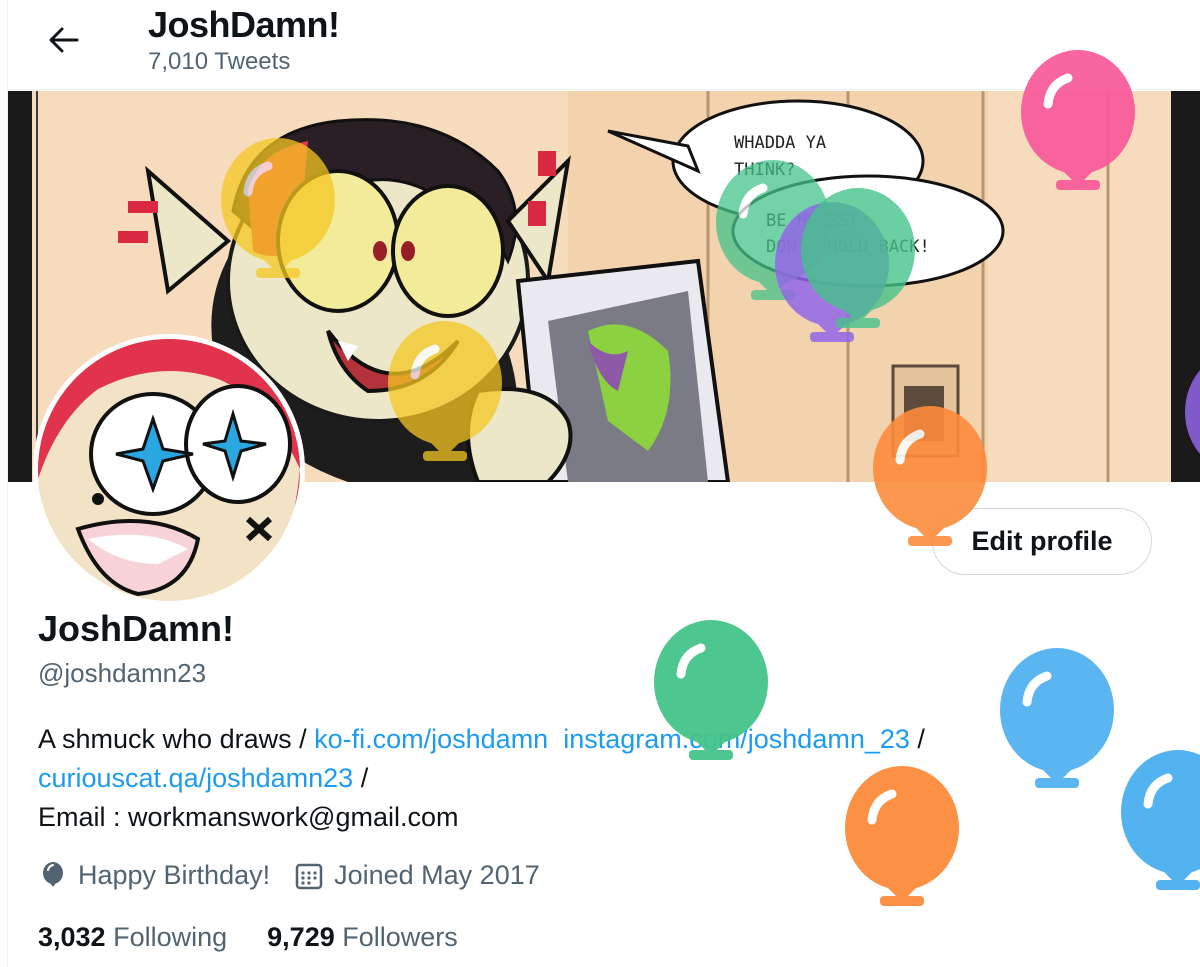 The height and width of the screenshot is (967, 1200). Describe the element at coordinates (176, 739) in the screenshot. I see `bio-text: A shmuck who draws /` at that location.